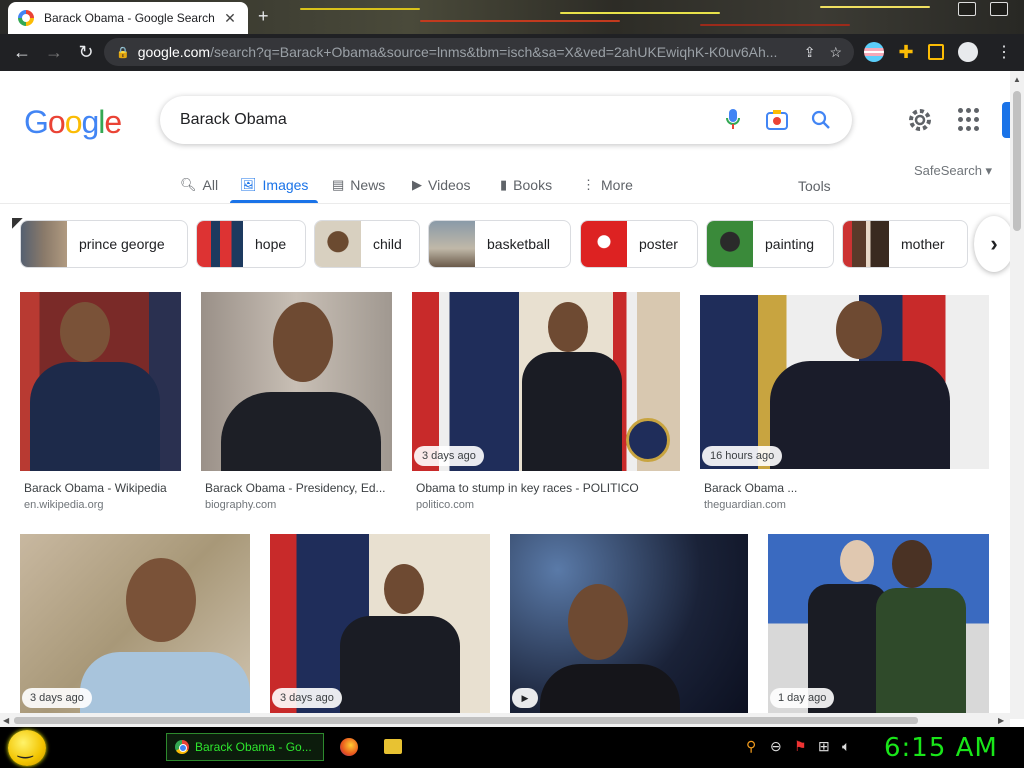  I want to click on tab-more: ⋮ More, so click(607, 185).